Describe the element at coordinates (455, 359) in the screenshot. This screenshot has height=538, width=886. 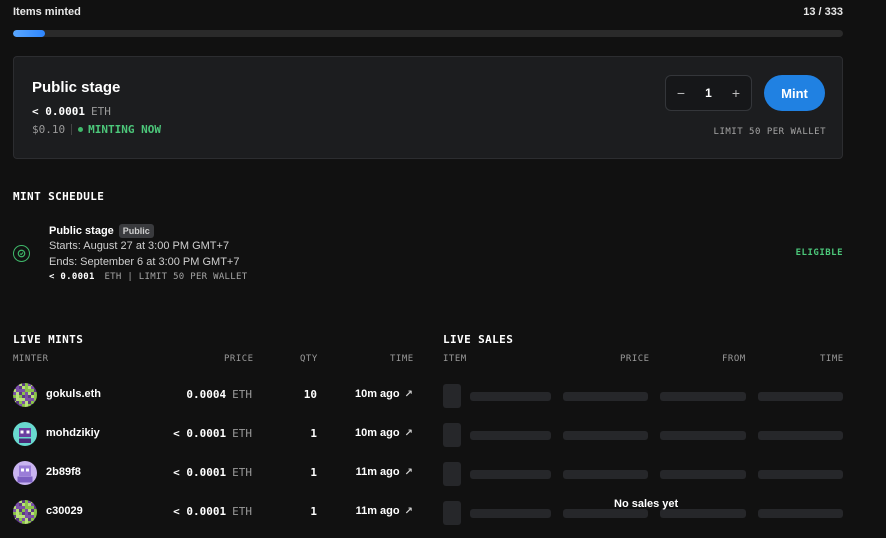
I see `col-item: ITEM` at that location.